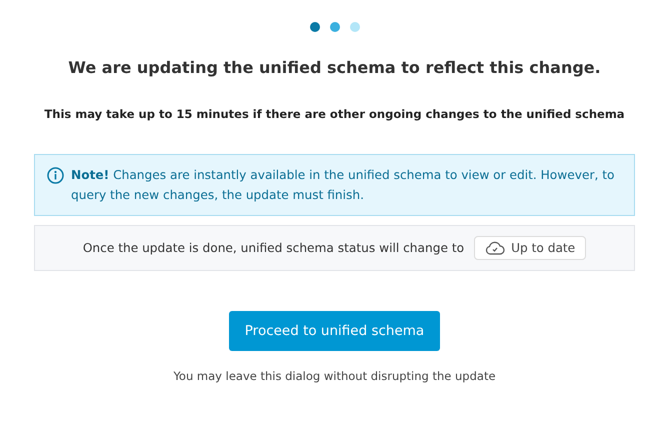  What do you see at coordinates (334, 67) in the screenshot?
I see `dialog-title: We are updating the unified schema to reflect this change.` at bounding box center [334, 67].